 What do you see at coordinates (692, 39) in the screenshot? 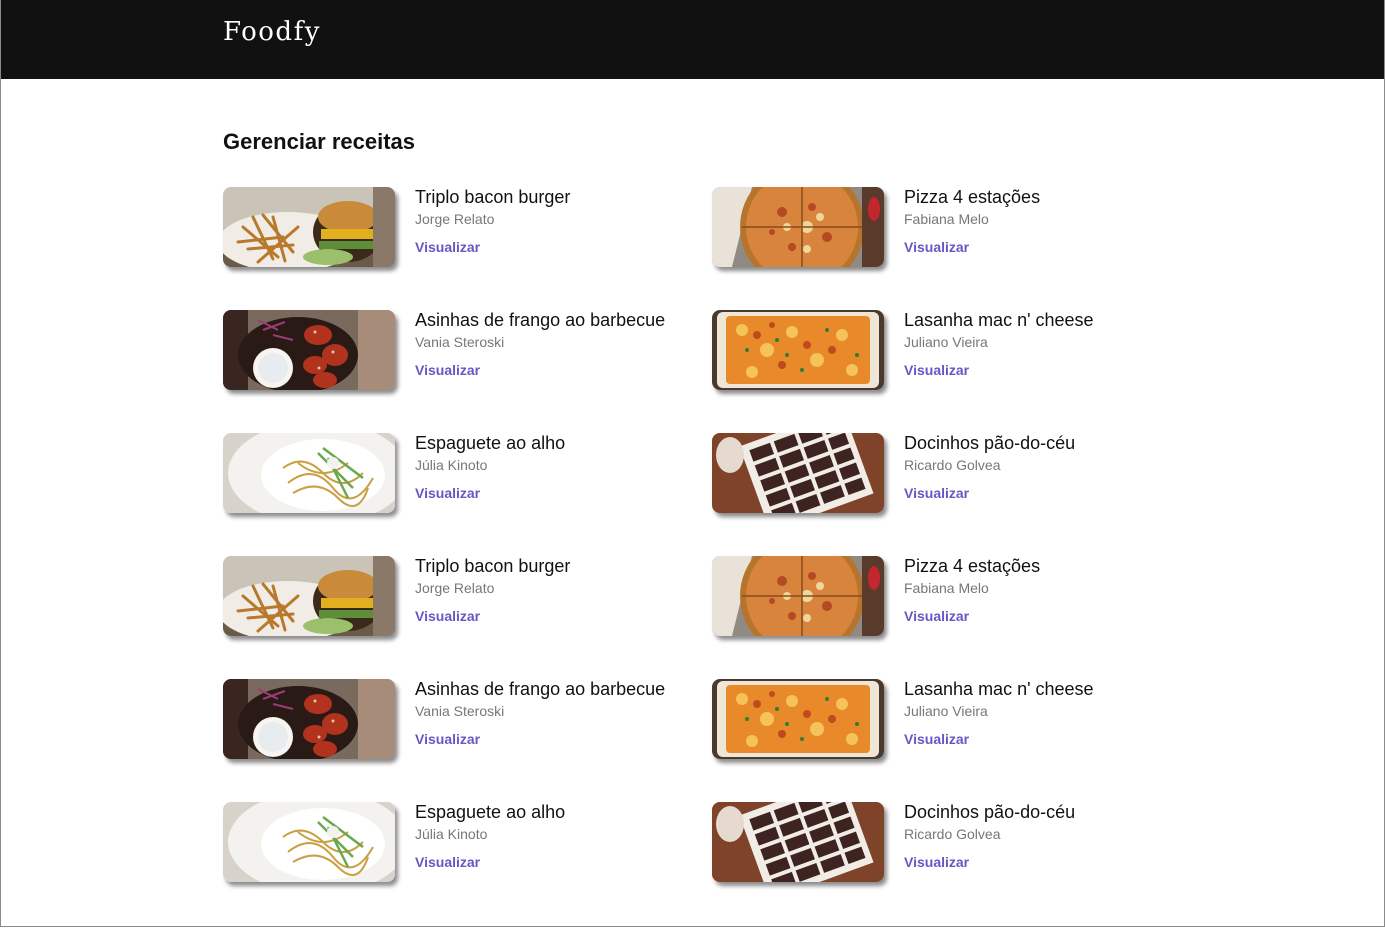
I see `top-bar: Foodfy` at bounding box center [692, 39].